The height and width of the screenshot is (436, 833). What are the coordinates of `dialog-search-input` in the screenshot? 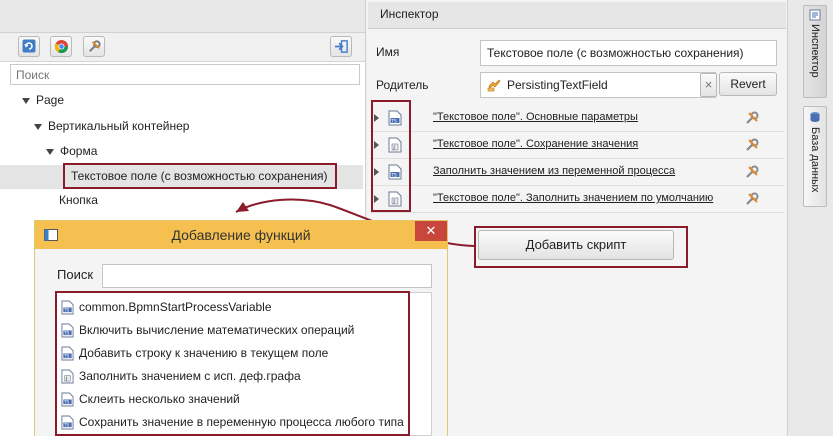 It's located at (267, 276).